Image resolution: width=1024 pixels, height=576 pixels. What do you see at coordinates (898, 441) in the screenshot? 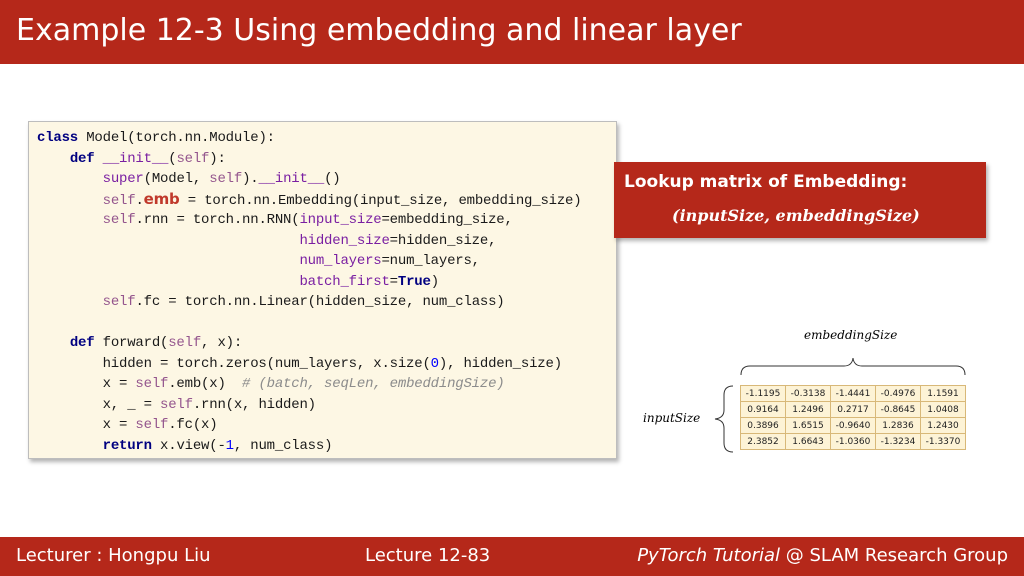
I see `matrix-cell: -1.3234` at bounding box center [898, 441].